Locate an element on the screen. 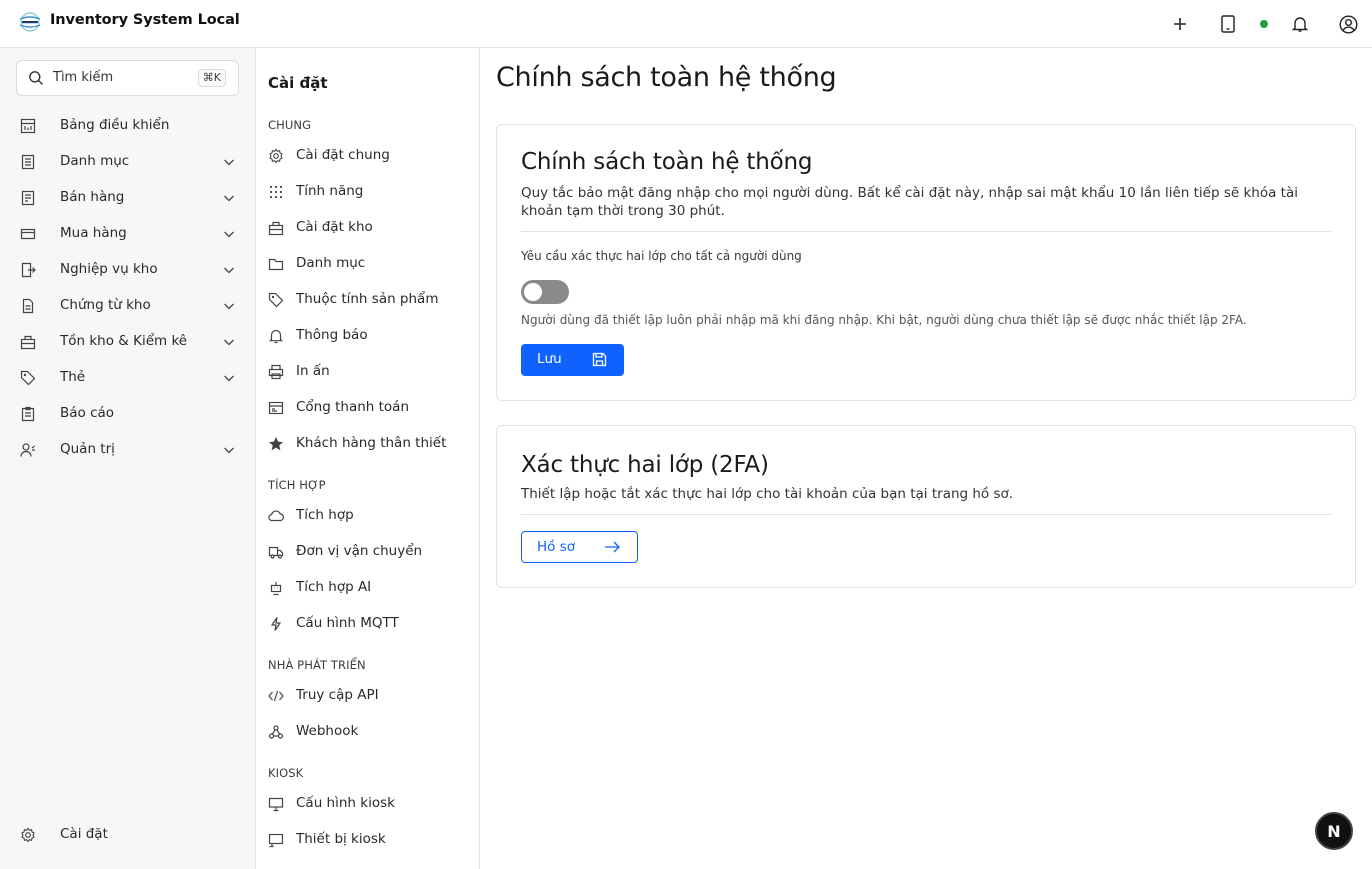  cloud-icon is located at coordinates (276, 516).